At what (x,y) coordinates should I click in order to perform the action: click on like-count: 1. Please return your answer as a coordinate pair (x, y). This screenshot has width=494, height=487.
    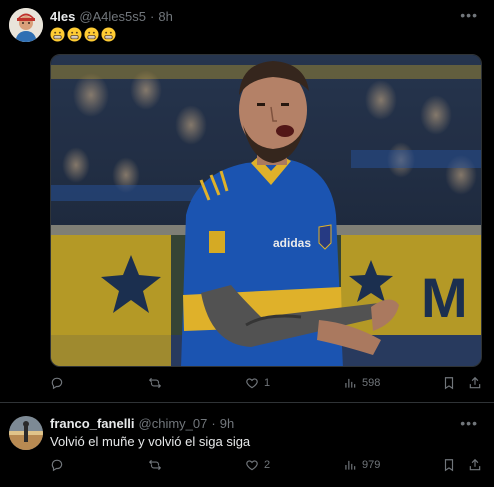
    Looking at the image, I should click on (267, 383).